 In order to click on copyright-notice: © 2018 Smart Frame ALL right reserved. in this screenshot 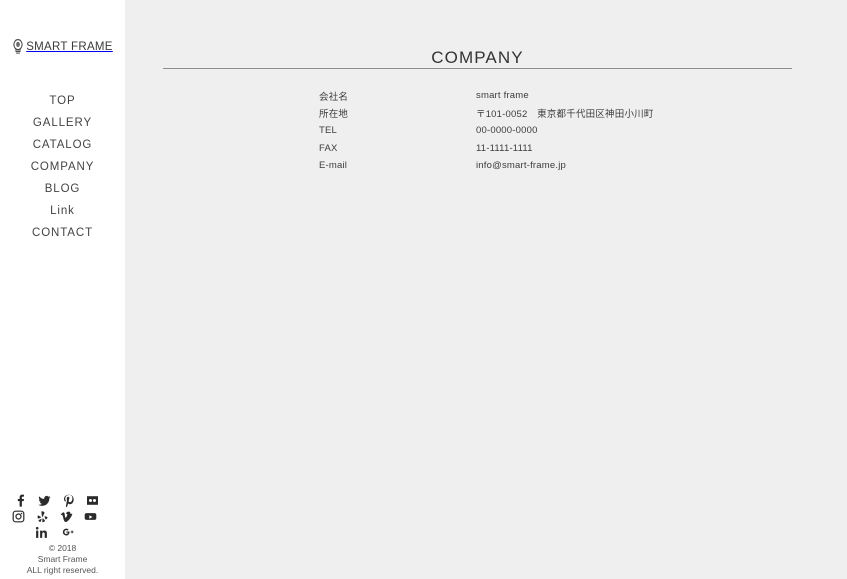, I will do `click(62, 559)`.